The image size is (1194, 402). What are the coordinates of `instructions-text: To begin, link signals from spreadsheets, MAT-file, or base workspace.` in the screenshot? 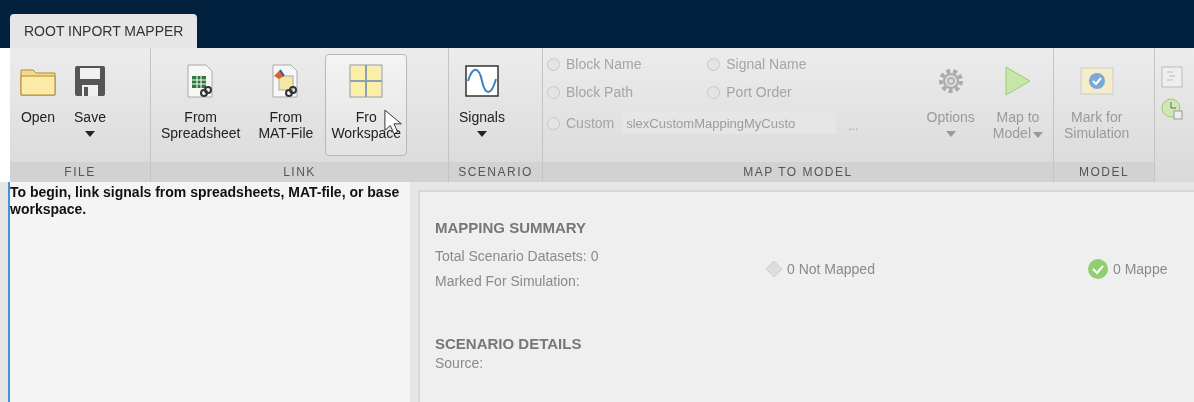 It's located at (205, 201).